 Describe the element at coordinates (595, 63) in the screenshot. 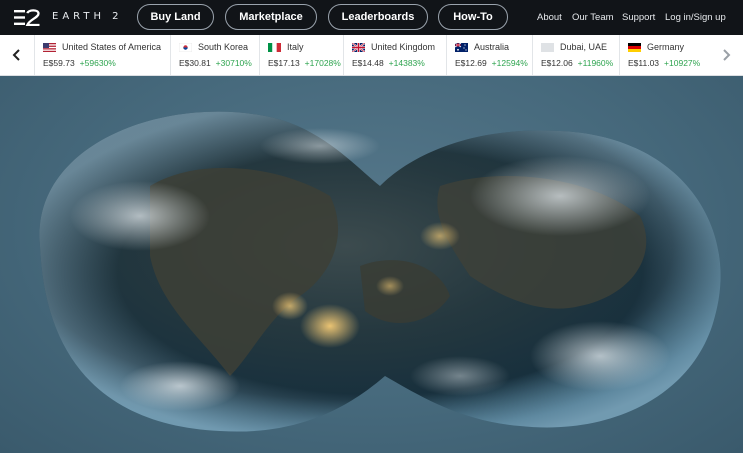

I see `change-value: +11960%` at that location.